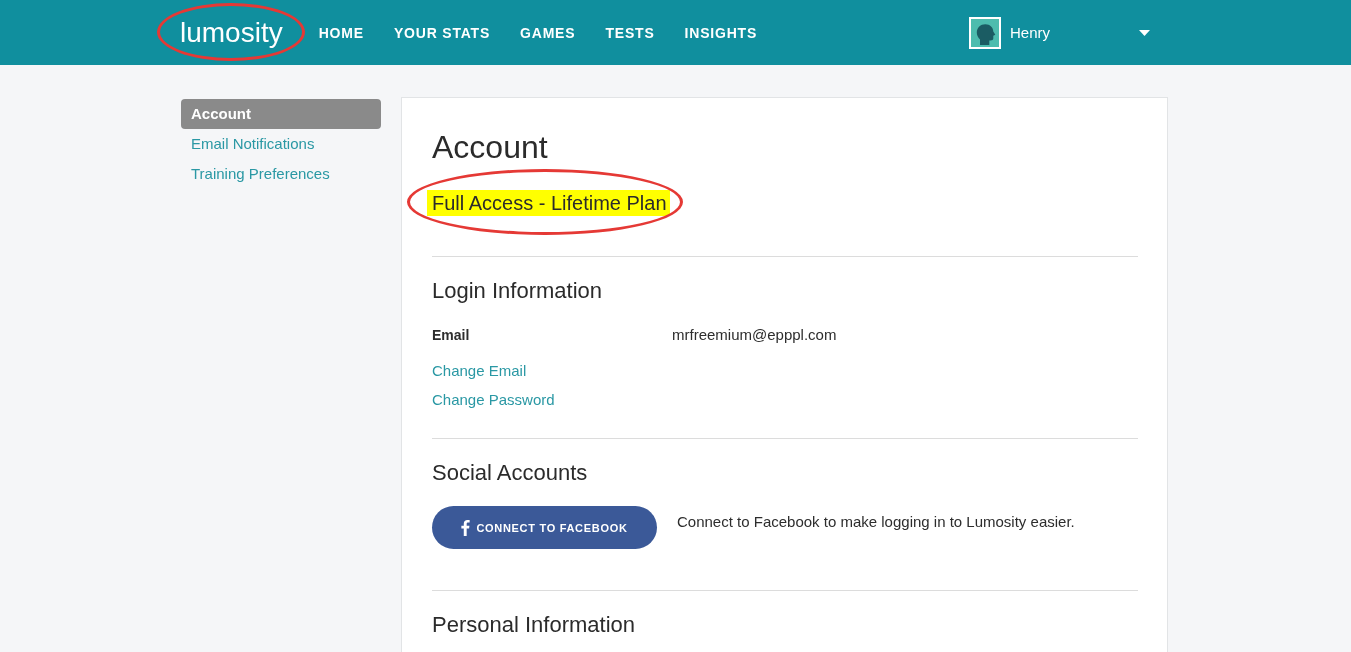  What do you see at coordinates (231, 32) in the screenshot?
I see `logo: lumosity` at bounding box center [231, 32].